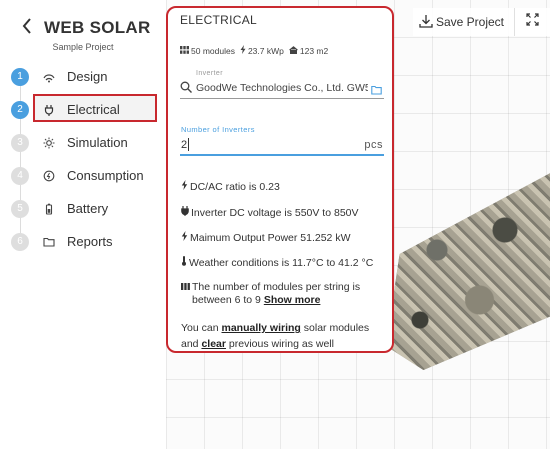 The height and width of the screenshot is (449, 550). I want to click on brand-header: WEB SOLAR, so click(85, 28).